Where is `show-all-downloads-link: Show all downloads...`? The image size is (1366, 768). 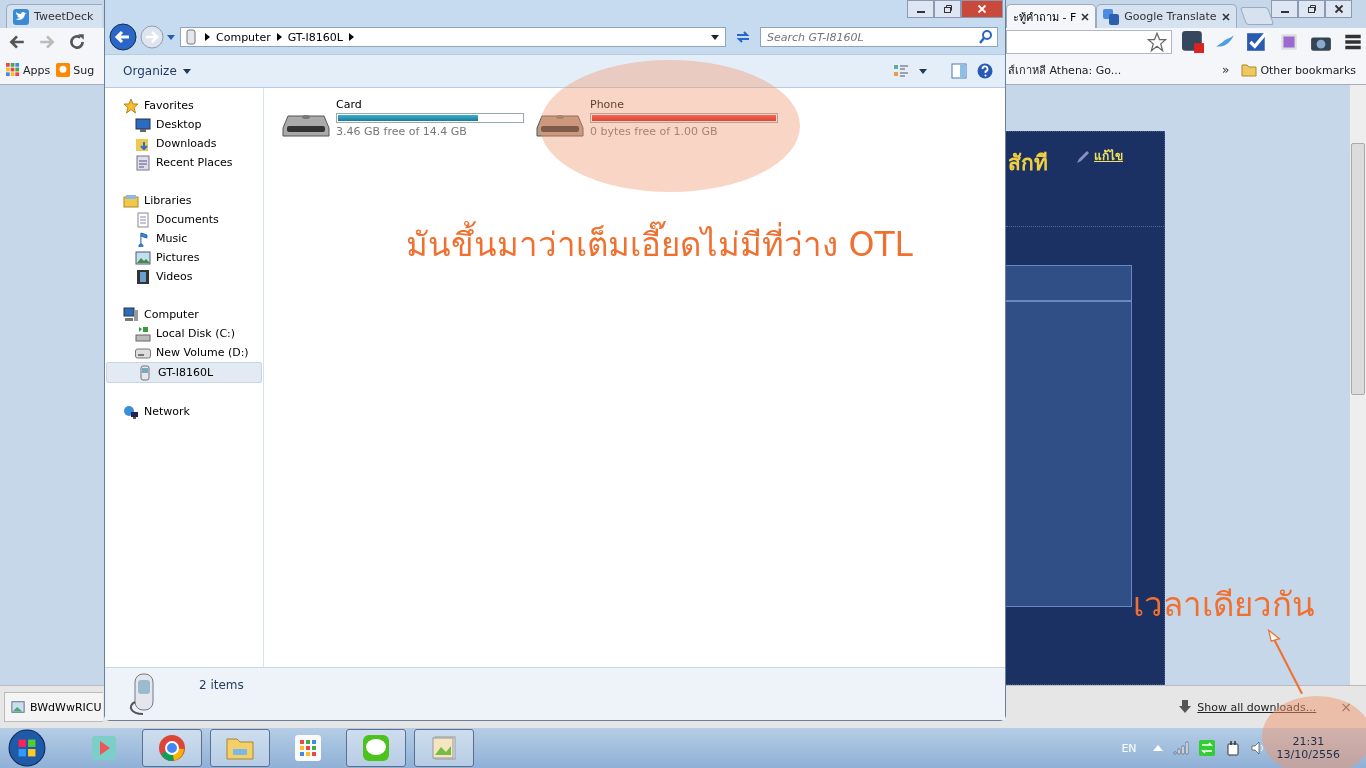 show-all-downloads-link: Show all downloads... is located at coordinates (1257, 707).